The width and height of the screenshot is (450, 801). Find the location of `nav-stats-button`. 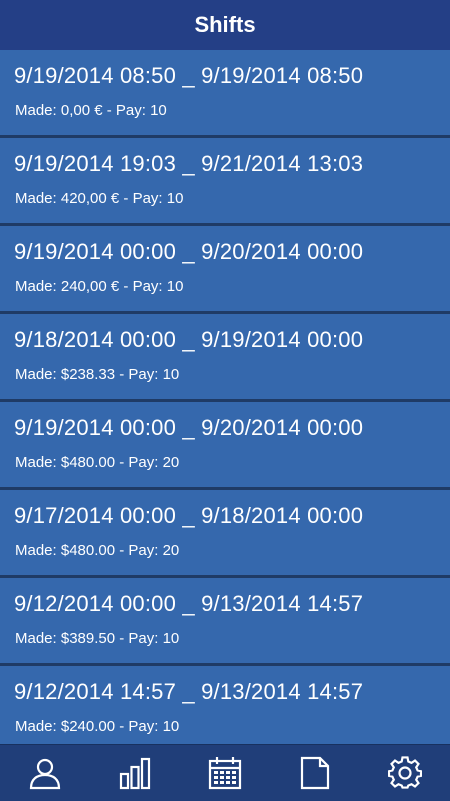

nav-stats-button is located at coordinates (135, 773).